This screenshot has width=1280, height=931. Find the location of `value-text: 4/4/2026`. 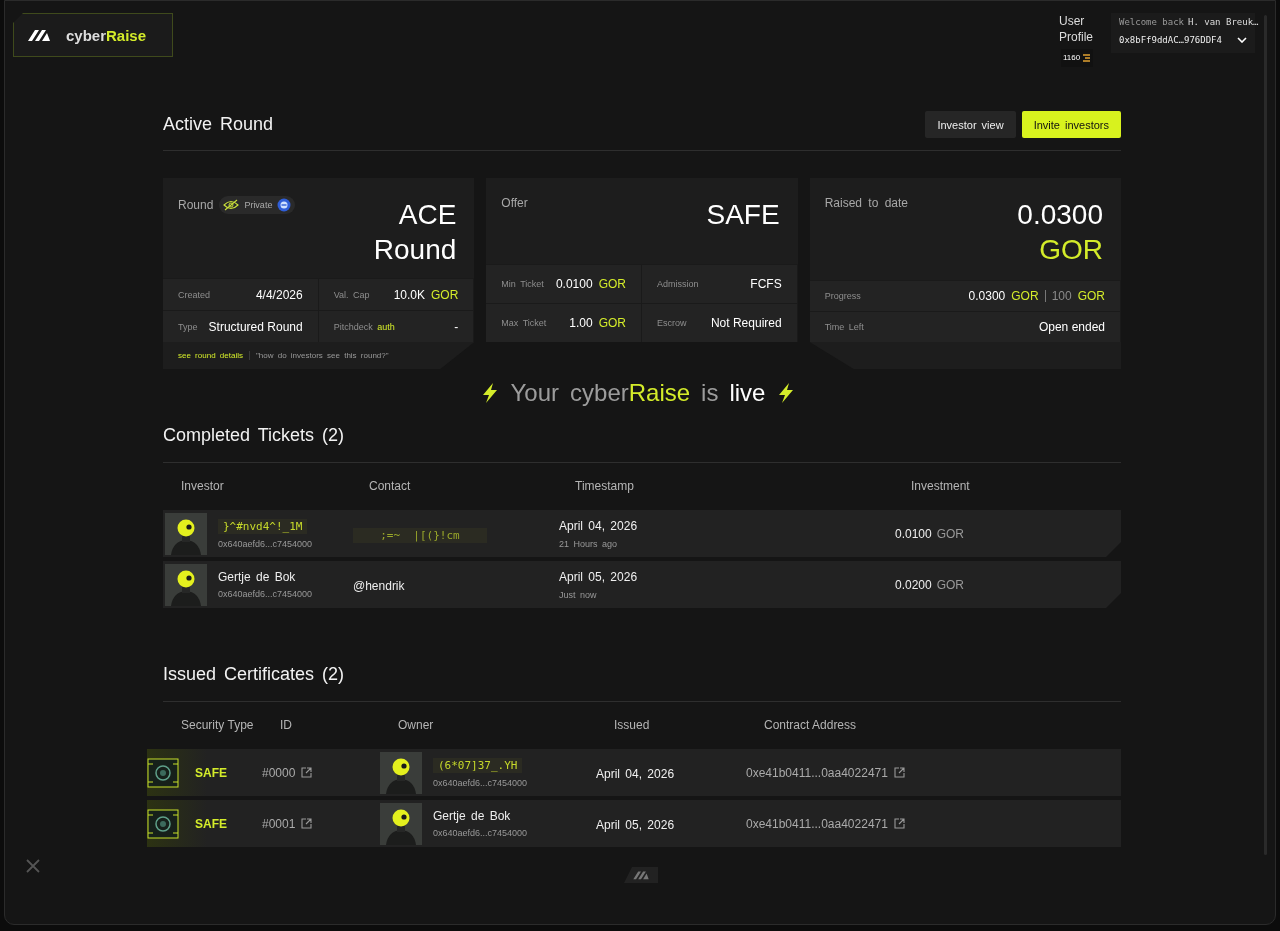

value-text: 4/4/2026 is located at coordinates (279, 294).